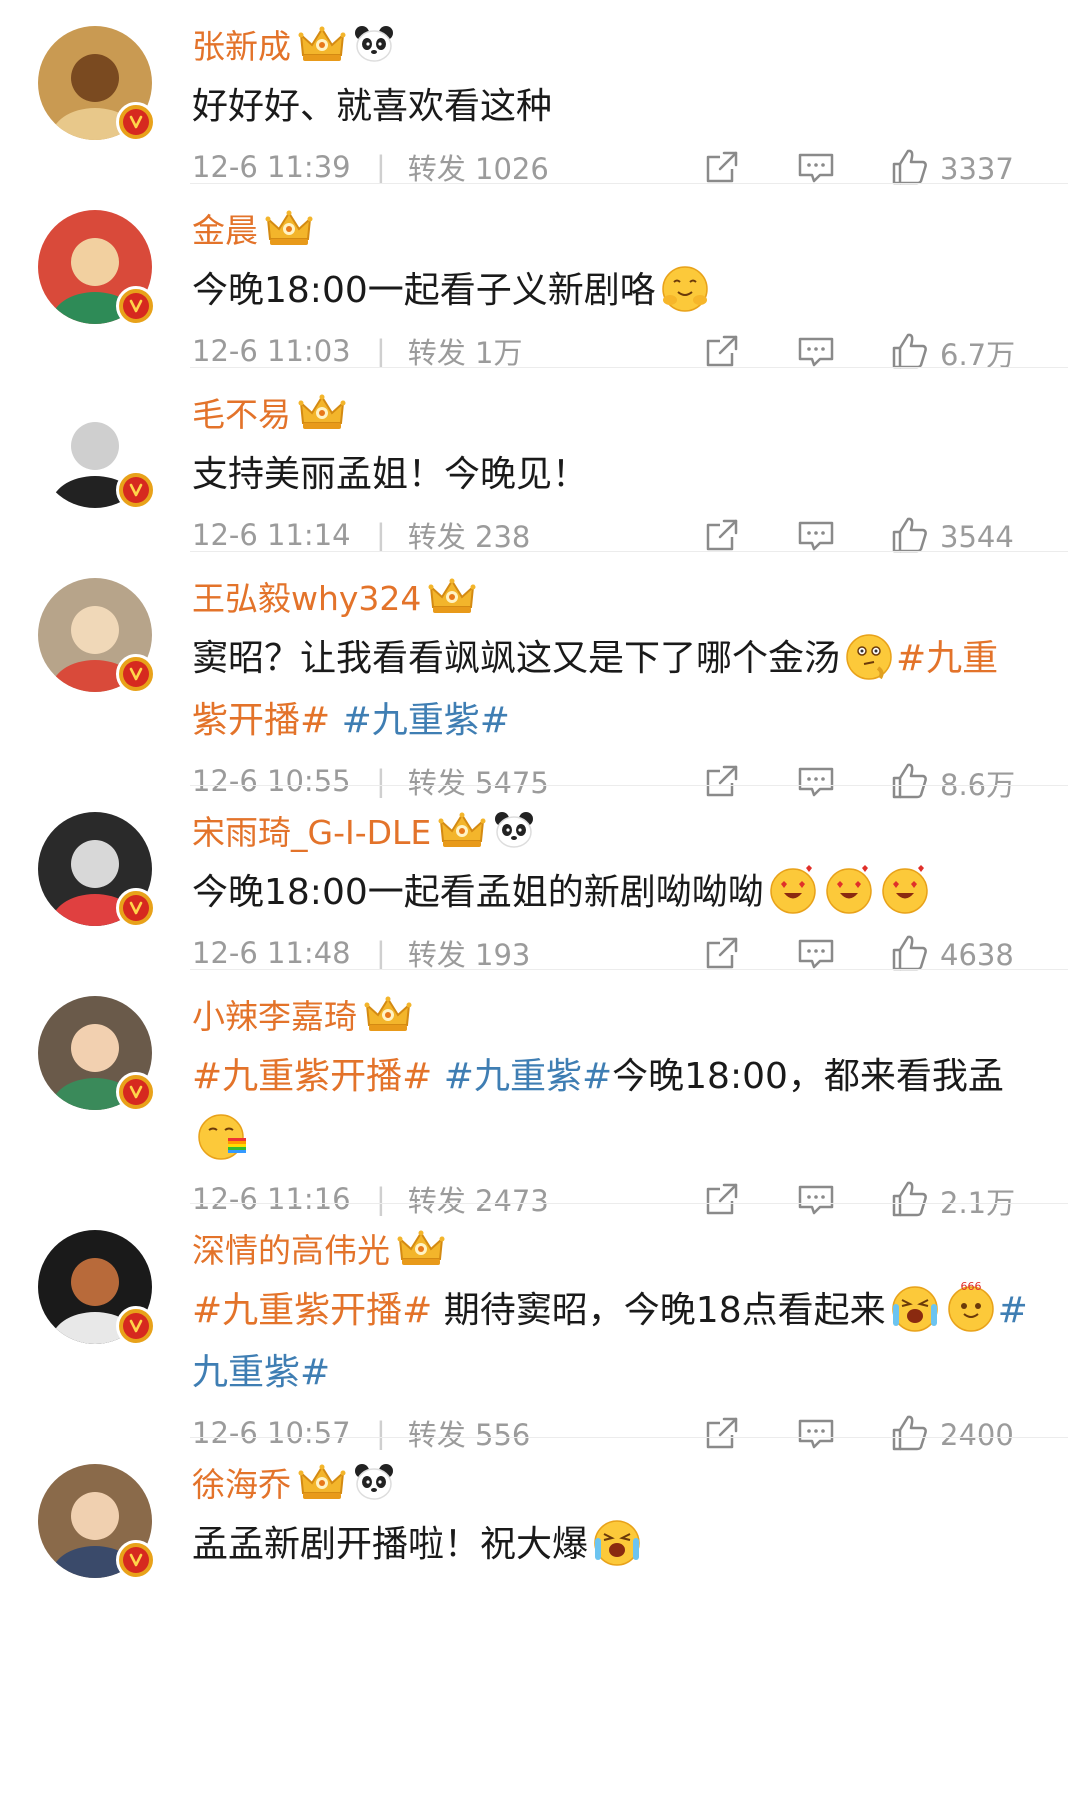 This screenshot has width=1068, height=1817. I want to click on user-name: 徐海乔, so click(241, 1482).